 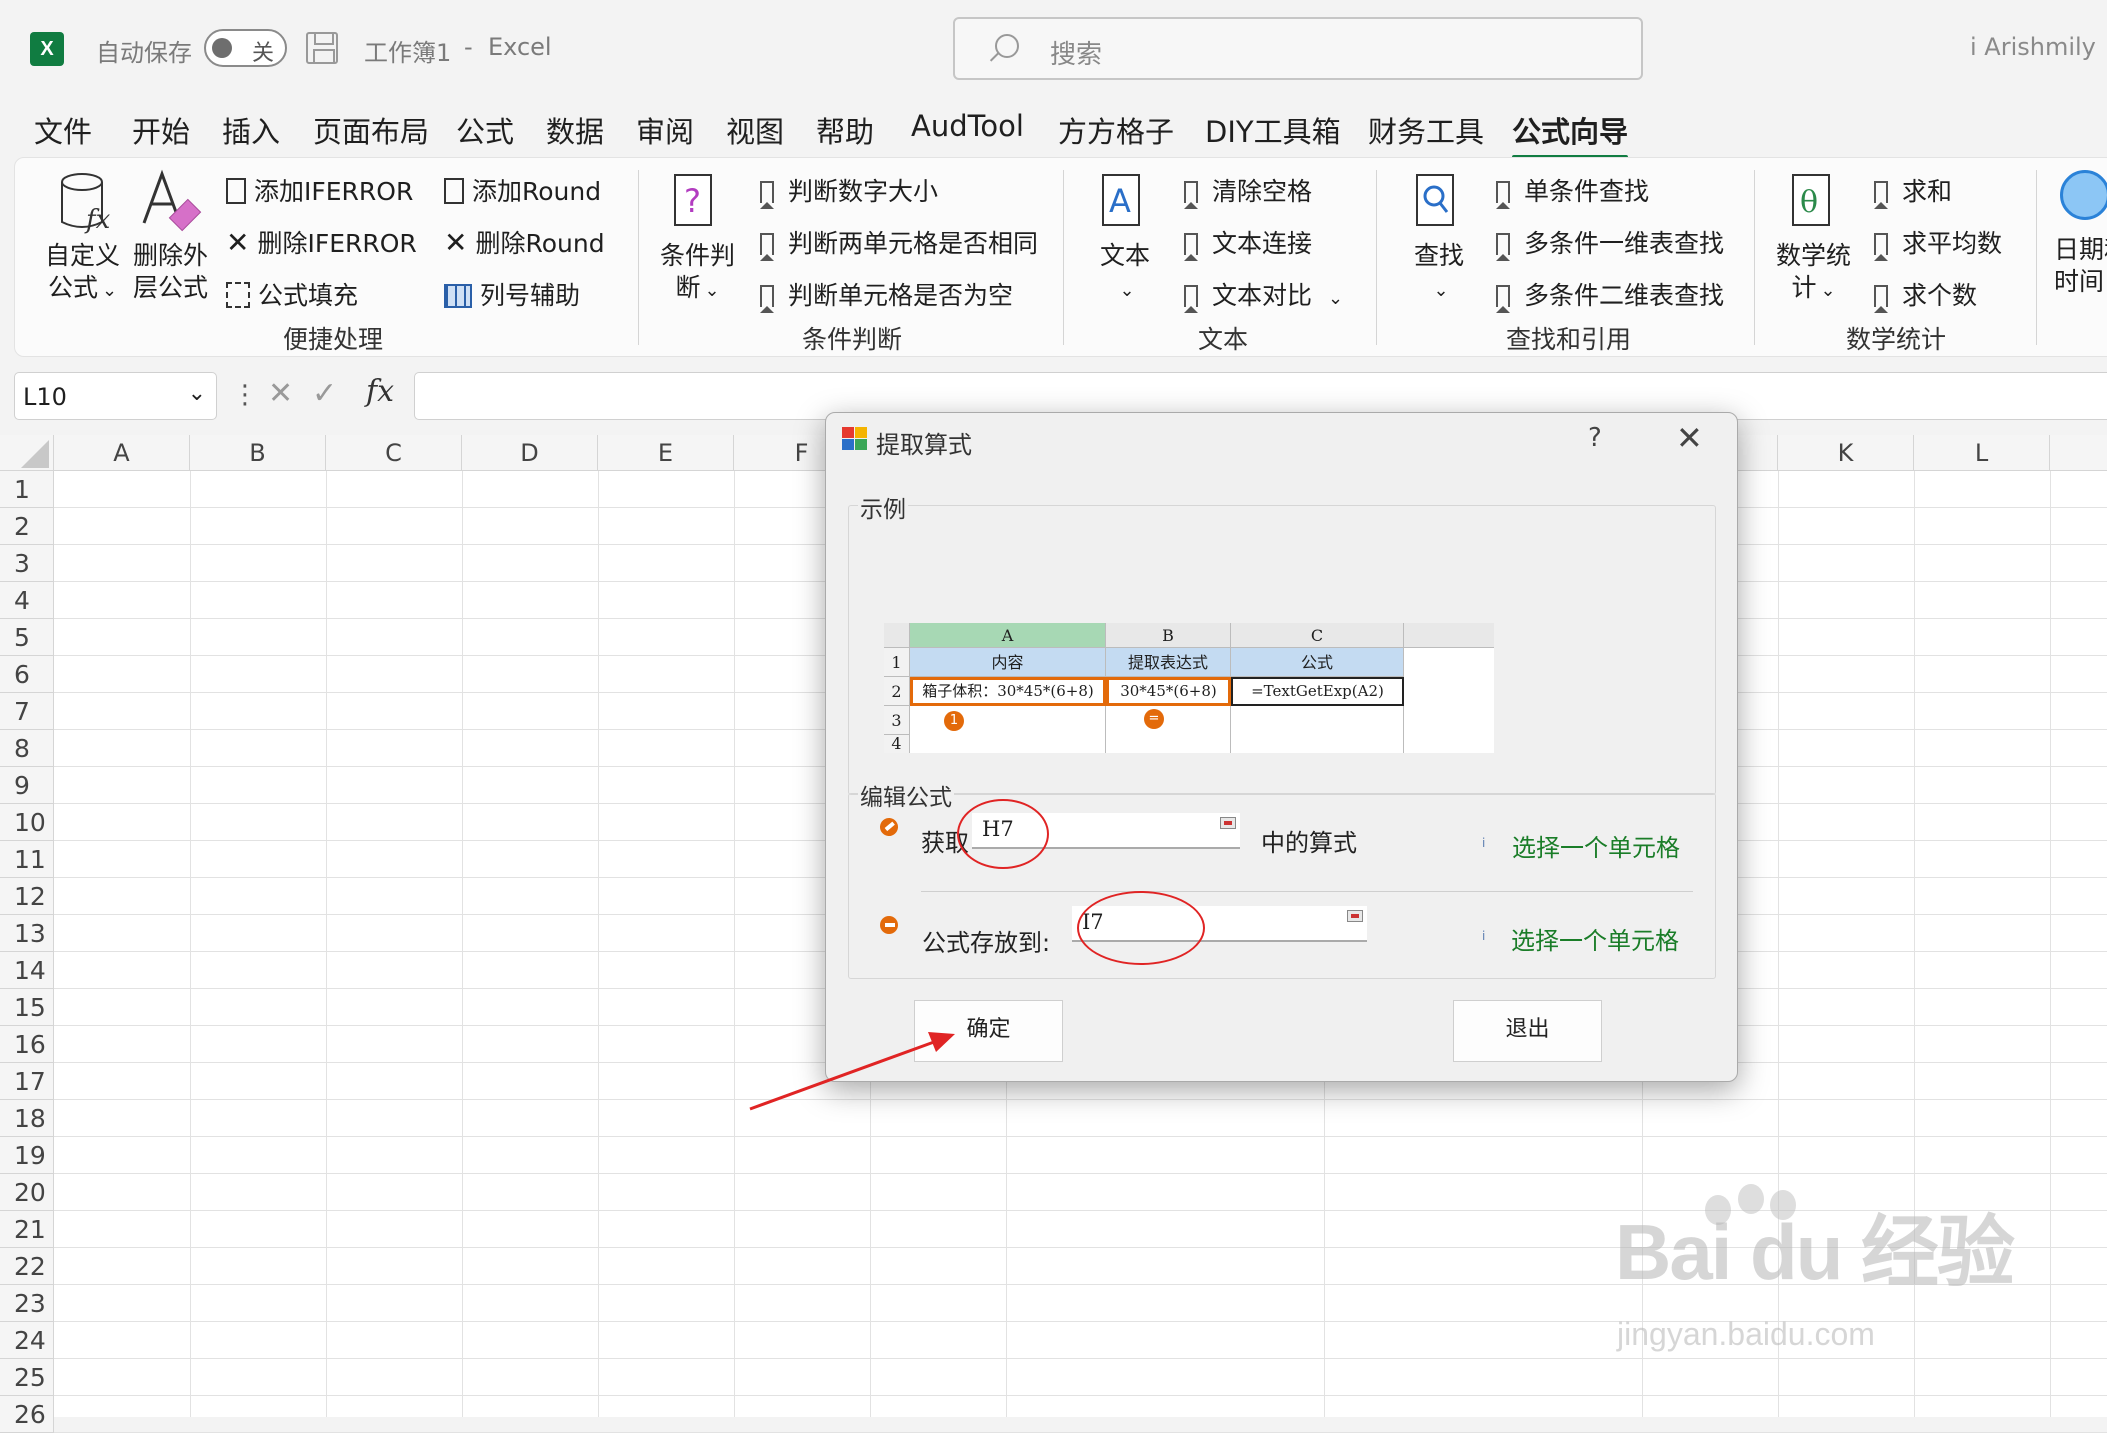 What do you see at coordinates (1913, 190) in the screenshot?
I see `math-item-1: 求和` at bounding box center [1913, 190].